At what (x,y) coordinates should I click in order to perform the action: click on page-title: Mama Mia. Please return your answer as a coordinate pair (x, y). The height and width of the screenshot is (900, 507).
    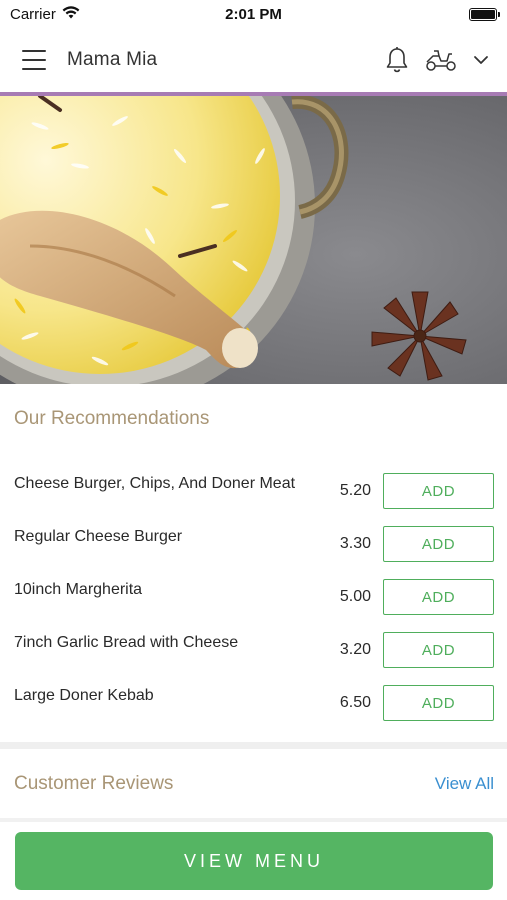
    Looking at the image, I should click on (112, 59).